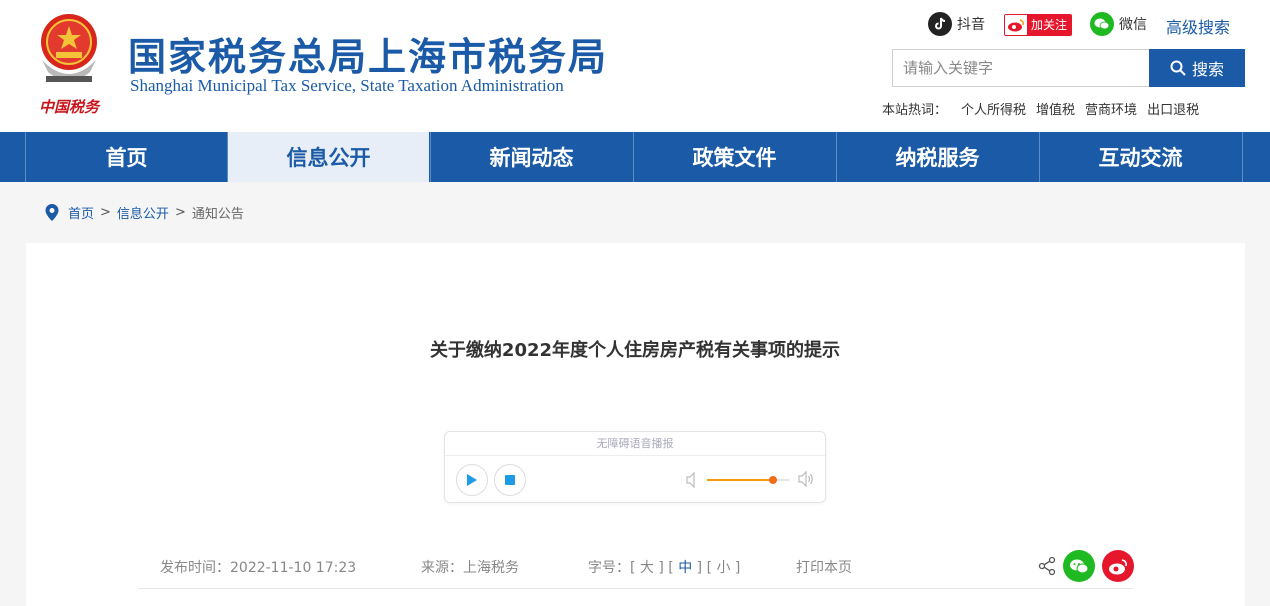 The height and width of the screenshot is (606, 1270). What do you see at coordinates (937, 157) in the screenshot?
I see `nav-item-taxpayer-service: 纳税服务` at bounding box center [937, 157].